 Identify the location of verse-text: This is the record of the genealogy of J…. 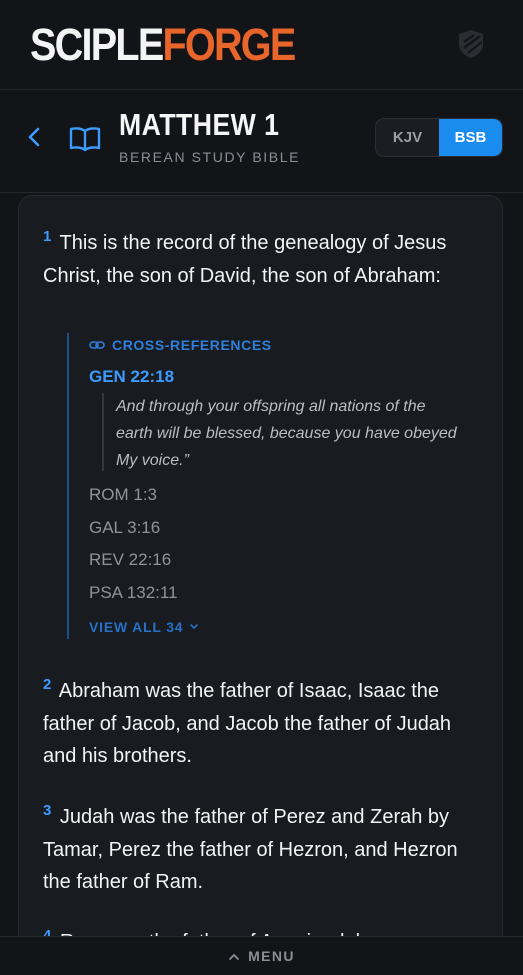
(245, 259).